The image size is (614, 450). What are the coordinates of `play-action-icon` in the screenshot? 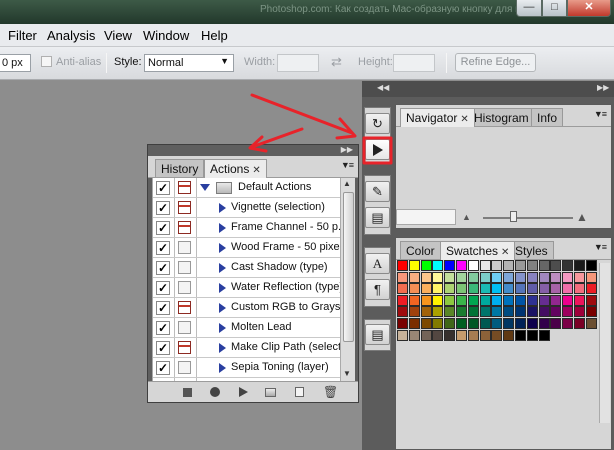 It's located at (377, 149).